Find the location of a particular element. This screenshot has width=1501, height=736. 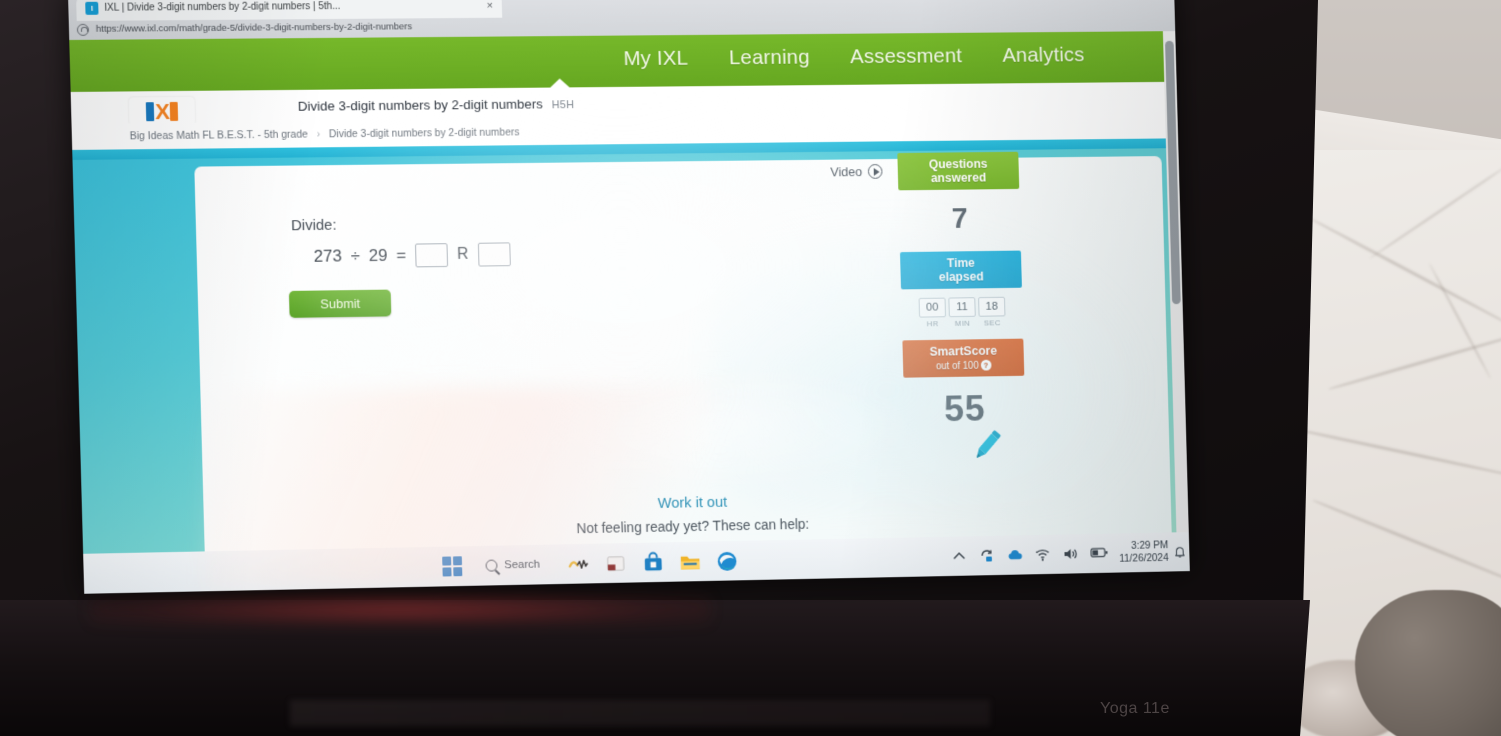

time-hours: 00 is located at coordinates (932, 307).